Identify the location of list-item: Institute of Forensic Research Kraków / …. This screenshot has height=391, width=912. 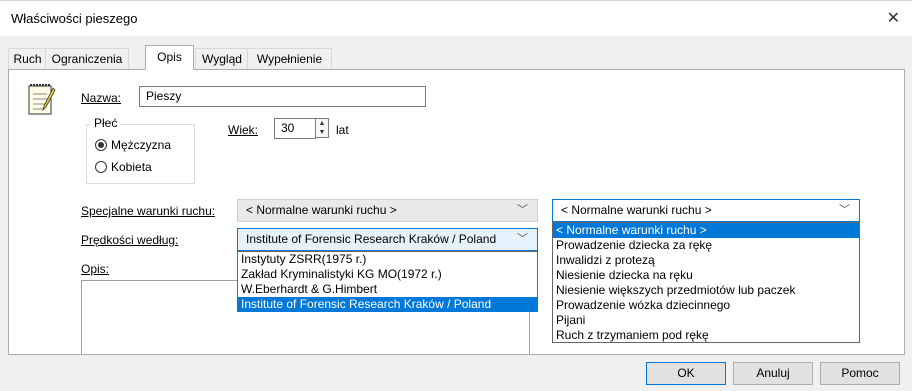
(387, 304).